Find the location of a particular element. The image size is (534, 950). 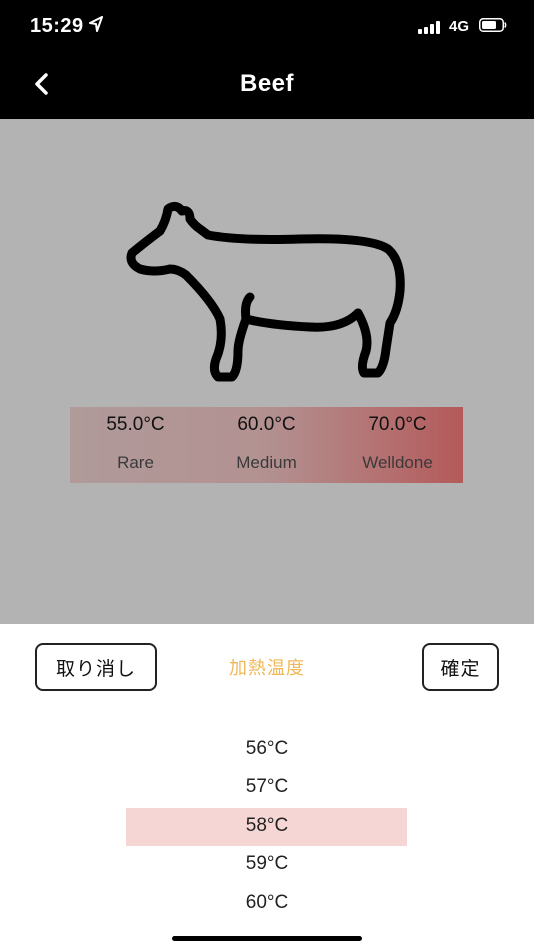

doneness-label: Rare is located at coordinates (135, 462).